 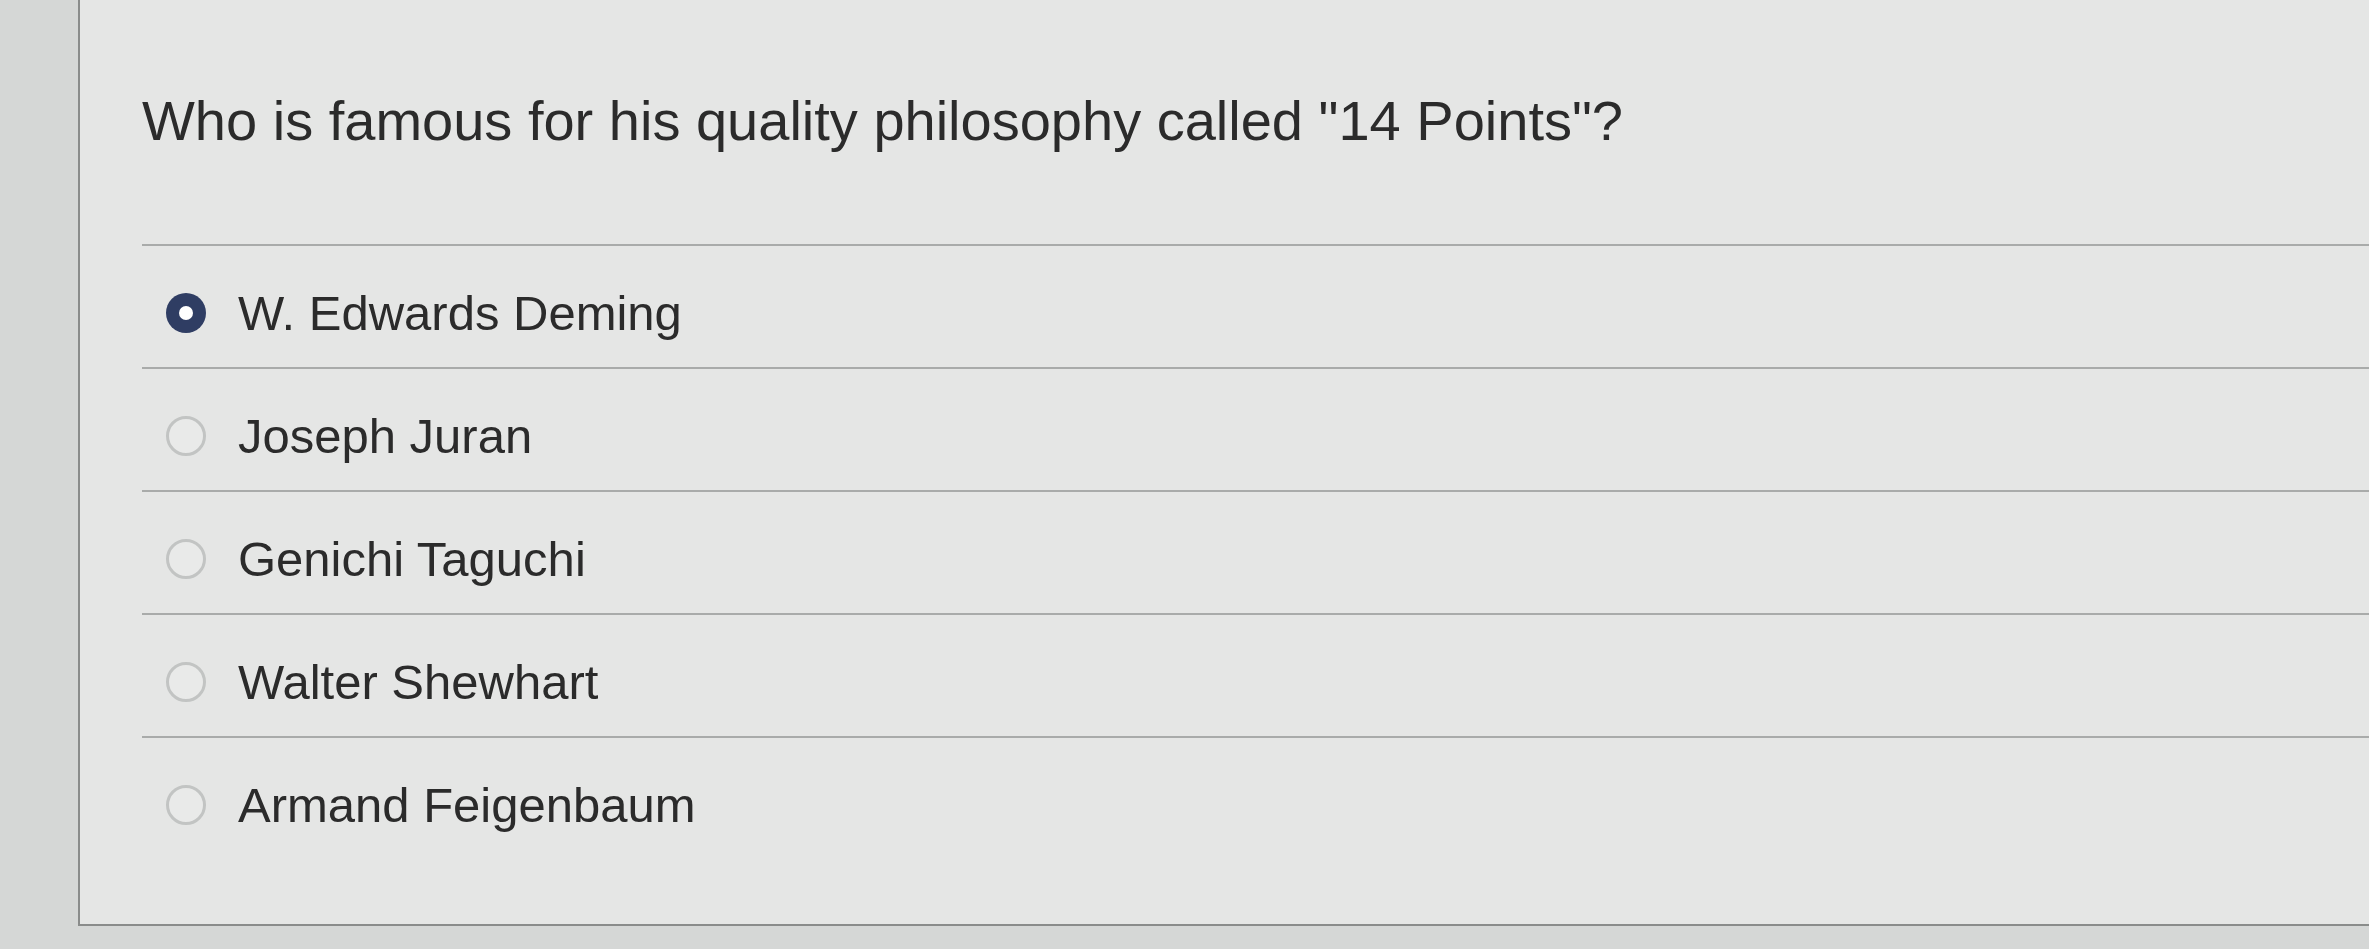 What do you see at coordinates (385, 435) in the screenshot?
I see `option-label: Joseph Juran` at bounding box center [385, 435].